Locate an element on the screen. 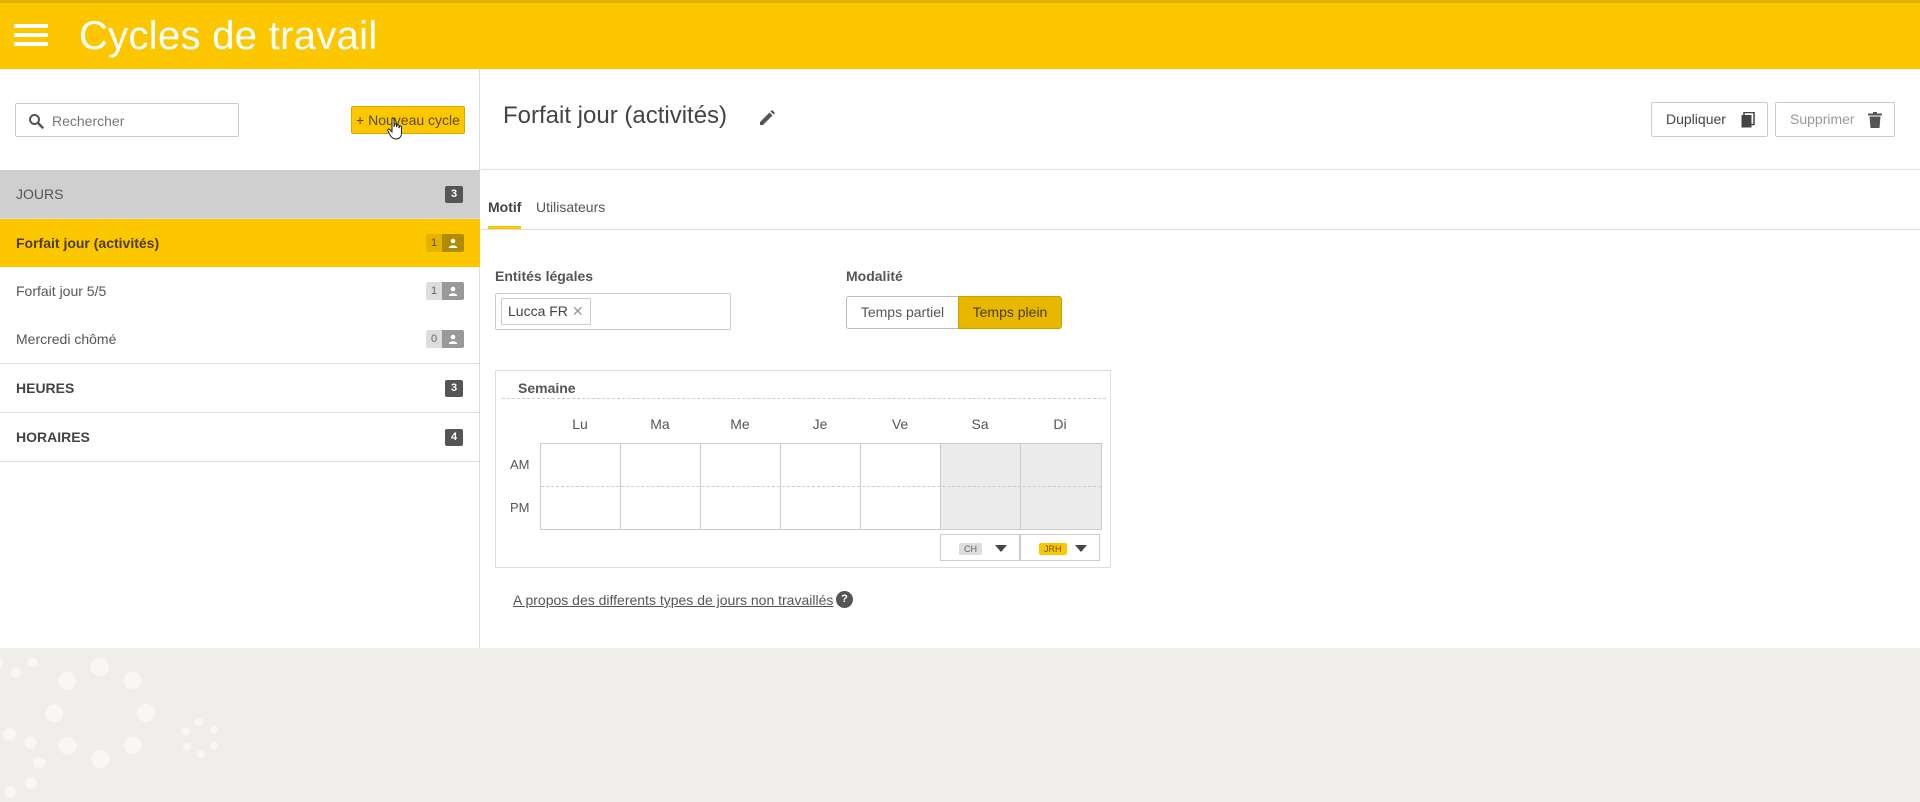 Image resolution: width=1920 pixels, height=802 pixels. app-title: Cycles de travail is located at coordinates (228, 36).